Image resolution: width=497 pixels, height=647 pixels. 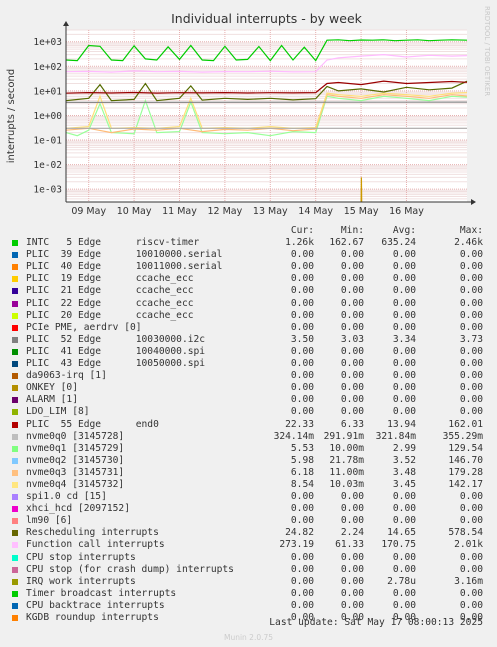 I want to click on legend-name: PCIe PME, aerdrv [0], so click(x=84, y=327).